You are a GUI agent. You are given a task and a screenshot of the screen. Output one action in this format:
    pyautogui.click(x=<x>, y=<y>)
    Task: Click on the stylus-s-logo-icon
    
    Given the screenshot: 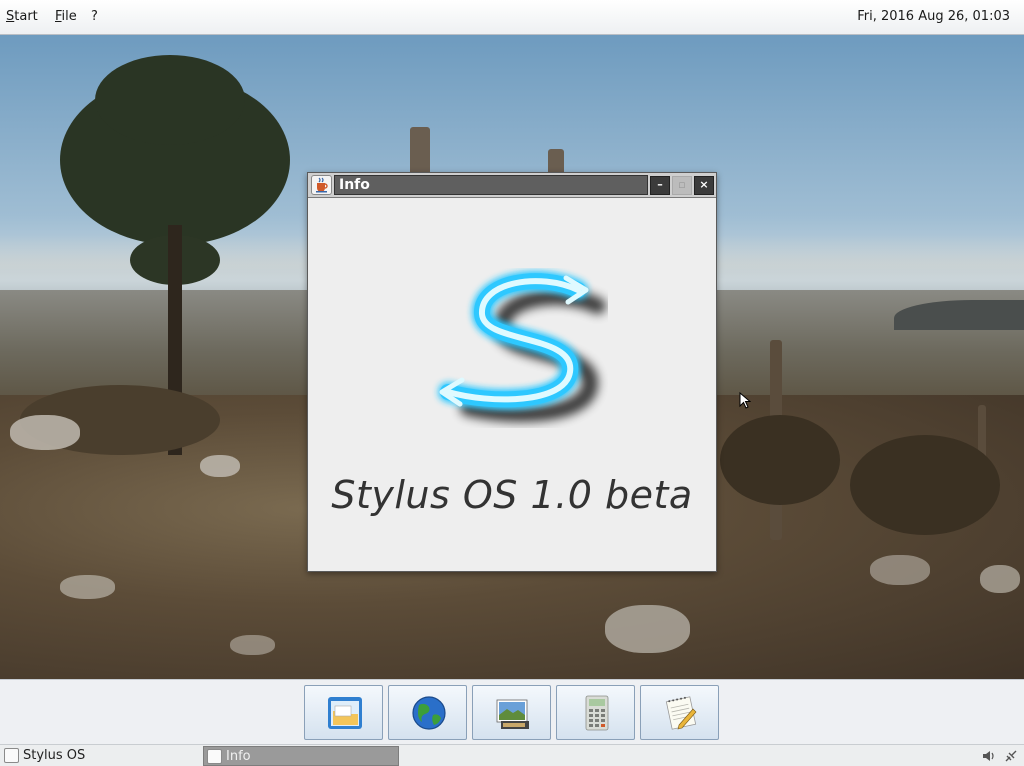 What is the action you would take?
    pyautogui.click(x=522, y=347)
    